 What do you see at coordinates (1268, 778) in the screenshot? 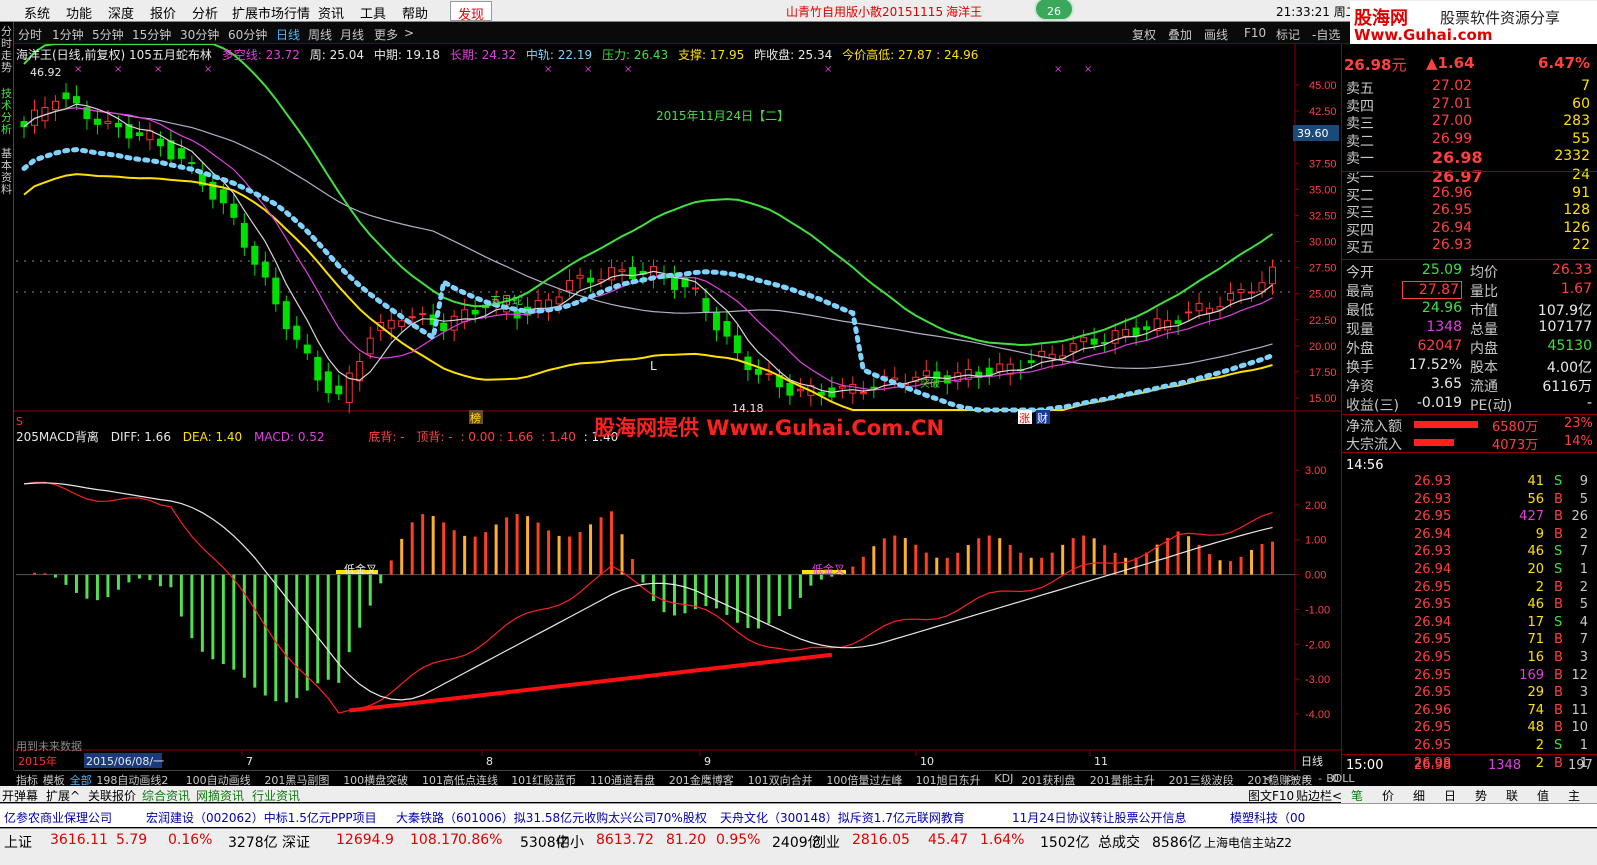
I see `indicator-nav-button: <` at bounding box center [1268, 778].